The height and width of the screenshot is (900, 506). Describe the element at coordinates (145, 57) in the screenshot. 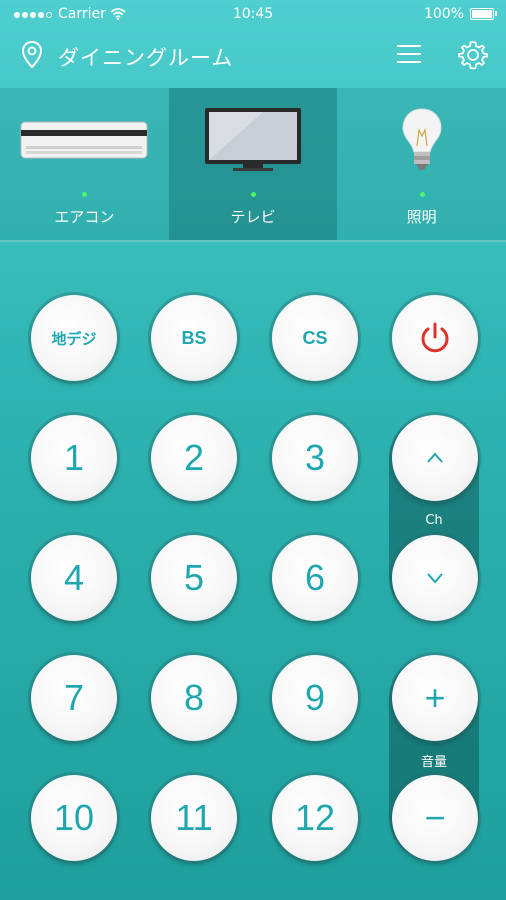

I see `room-title: ダイニングルーム` at that location.